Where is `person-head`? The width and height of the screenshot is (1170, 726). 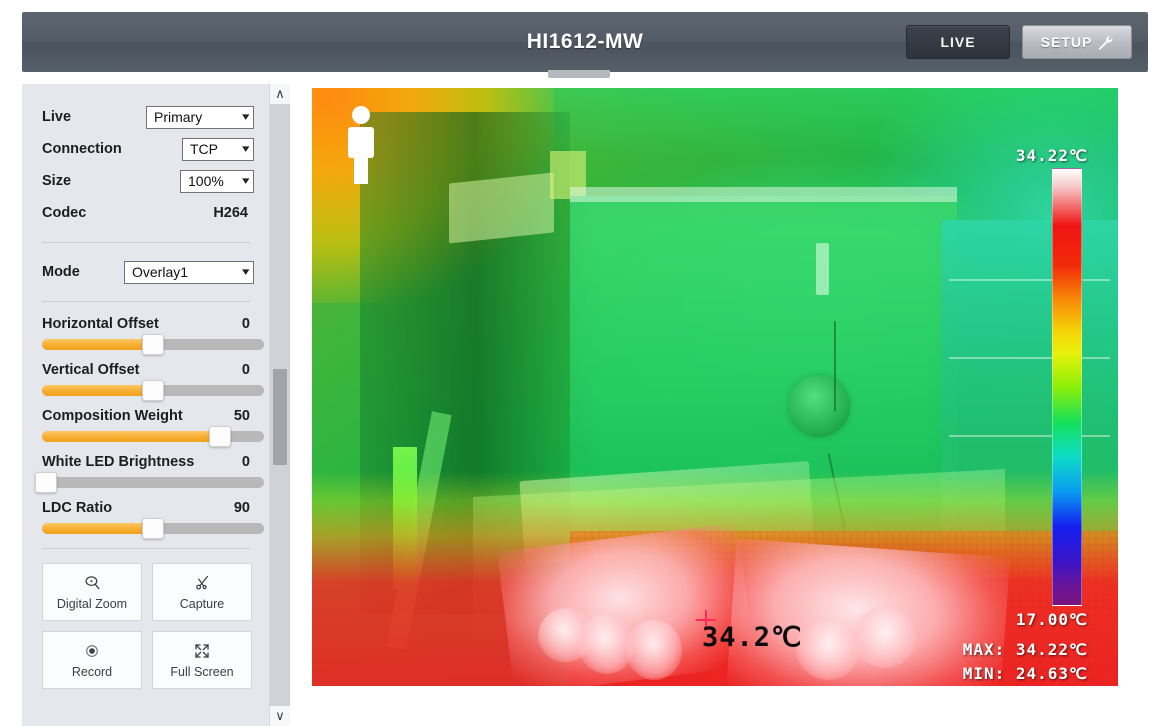
person-head is located at coordinates (361, 115).